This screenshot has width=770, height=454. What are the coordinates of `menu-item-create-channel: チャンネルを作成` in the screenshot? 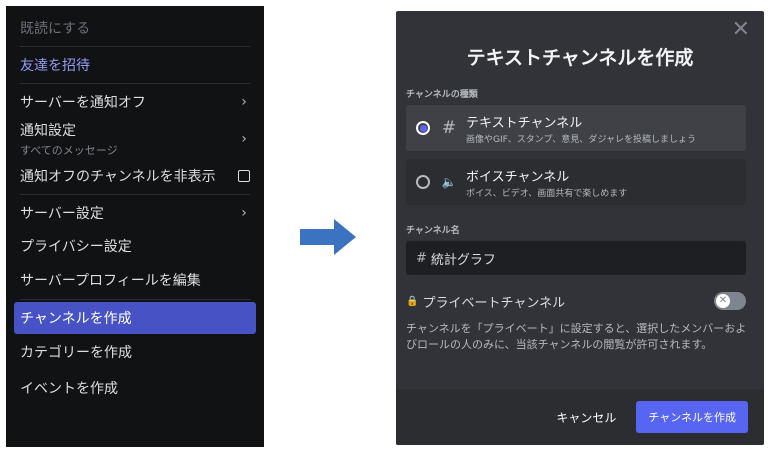 It's located at (135, 318).